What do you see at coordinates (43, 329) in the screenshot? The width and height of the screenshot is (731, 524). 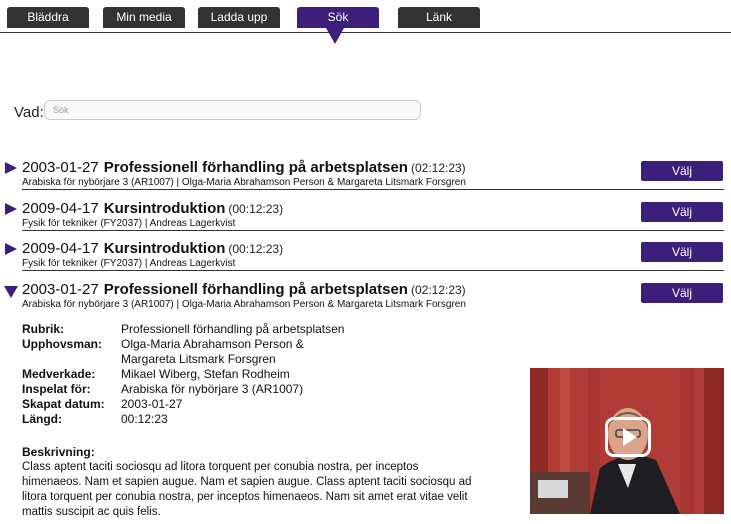 I see `detail-label: Rubrik:` at bounding box center [43, 329].